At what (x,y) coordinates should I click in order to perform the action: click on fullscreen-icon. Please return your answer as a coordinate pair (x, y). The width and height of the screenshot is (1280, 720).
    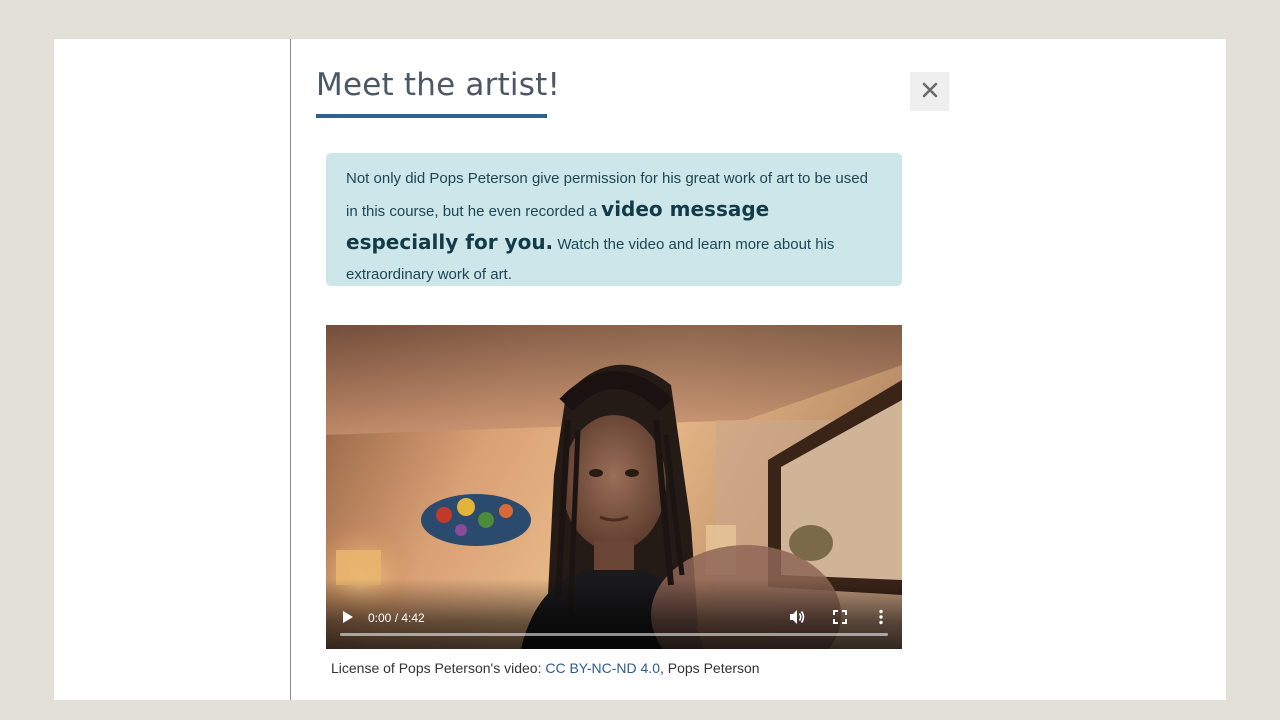
    Looking at the image, I should click on (840, 618).